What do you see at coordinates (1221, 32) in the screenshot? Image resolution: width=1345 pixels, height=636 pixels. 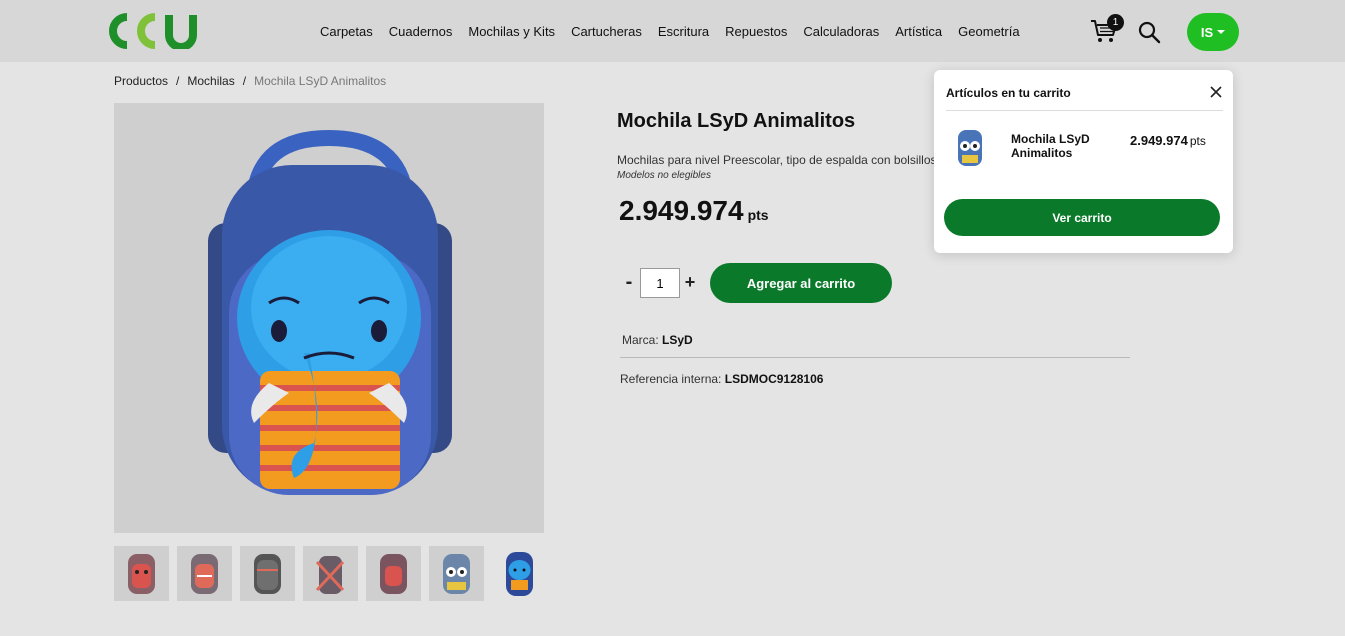 I see `chevron-down-icon` at bounding box center [1221, 32].